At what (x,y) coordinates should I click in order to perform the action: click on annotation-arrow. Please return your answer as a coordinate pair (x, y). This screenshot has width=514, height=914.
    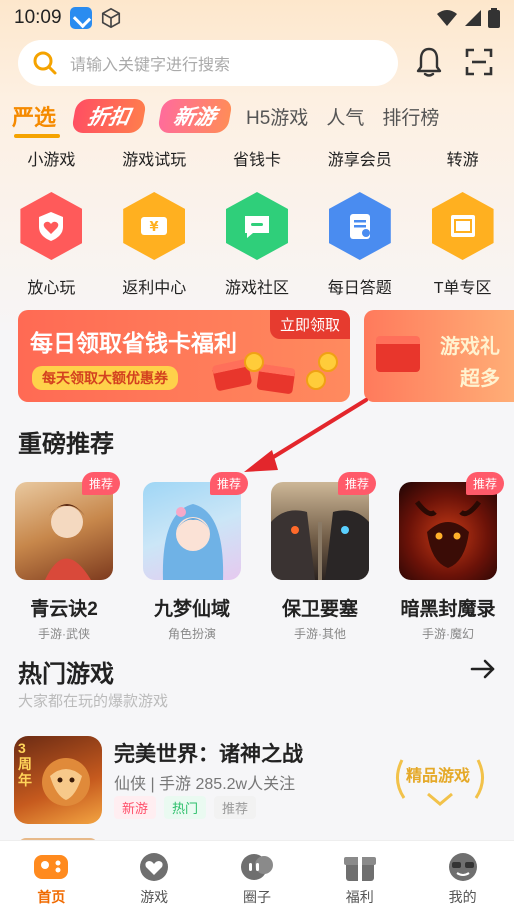
    Looking at the image, I should click on (306, 435).